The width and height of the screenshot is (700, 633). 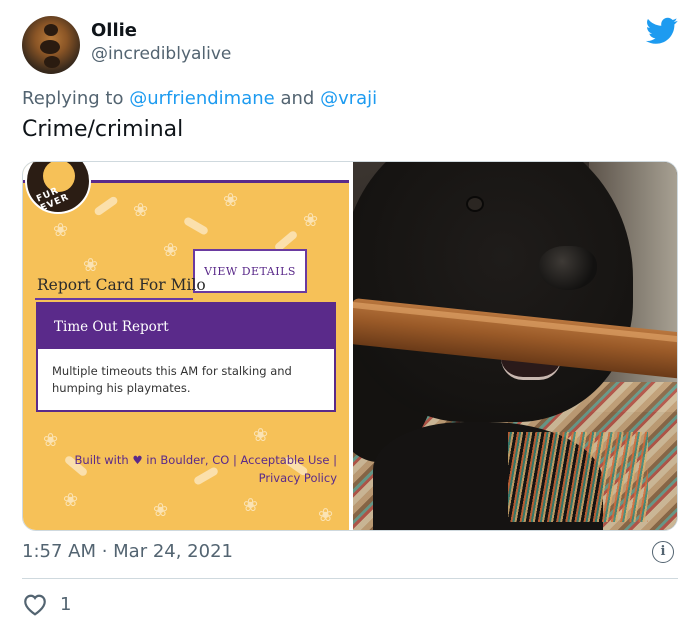 I want to click on tweet-timestamp: 1:57 AM · Mar 24, 2021, so click(x=127, y=551).